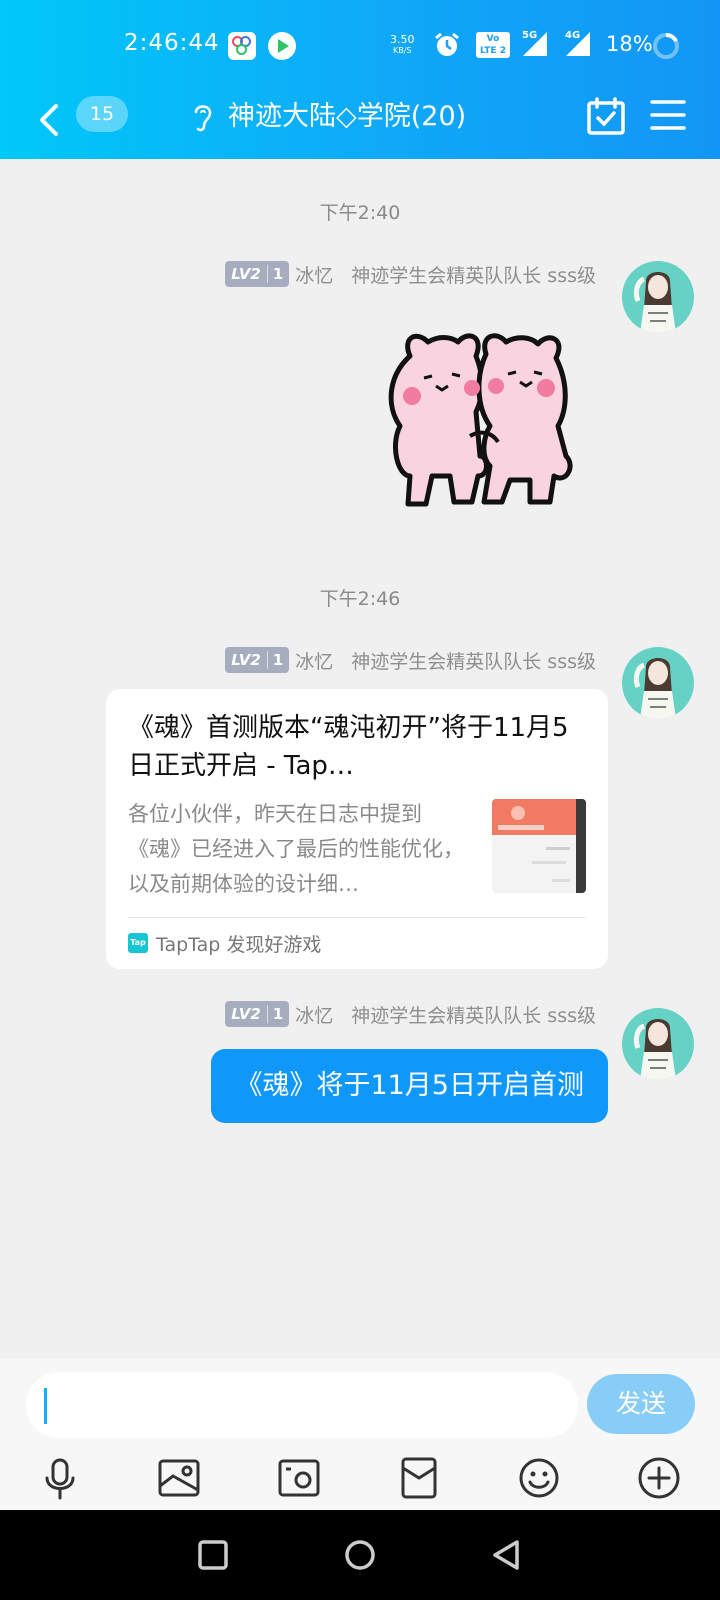  I want to click on card-source-label: TapTap 发现好游戏, so click(239, 944).